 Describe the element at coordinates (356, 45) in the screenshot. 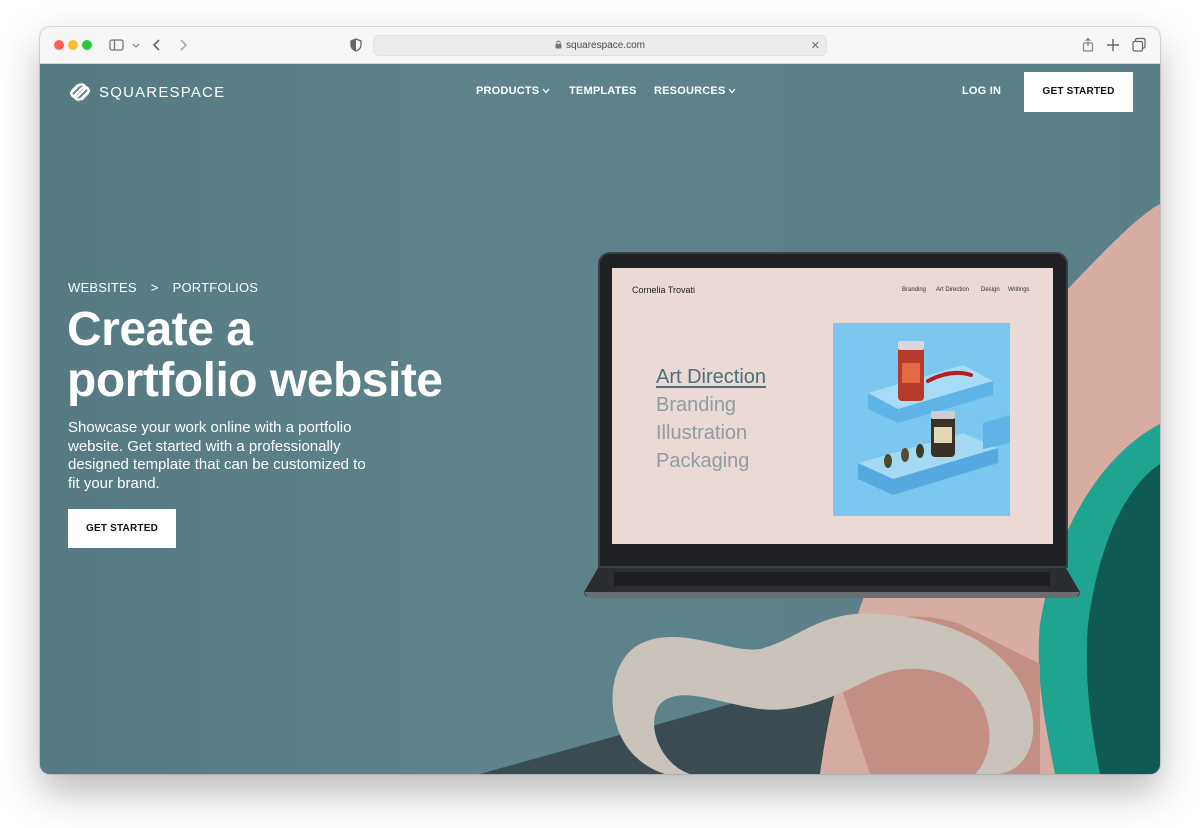

I see `privacy-shield-icon` at that location.